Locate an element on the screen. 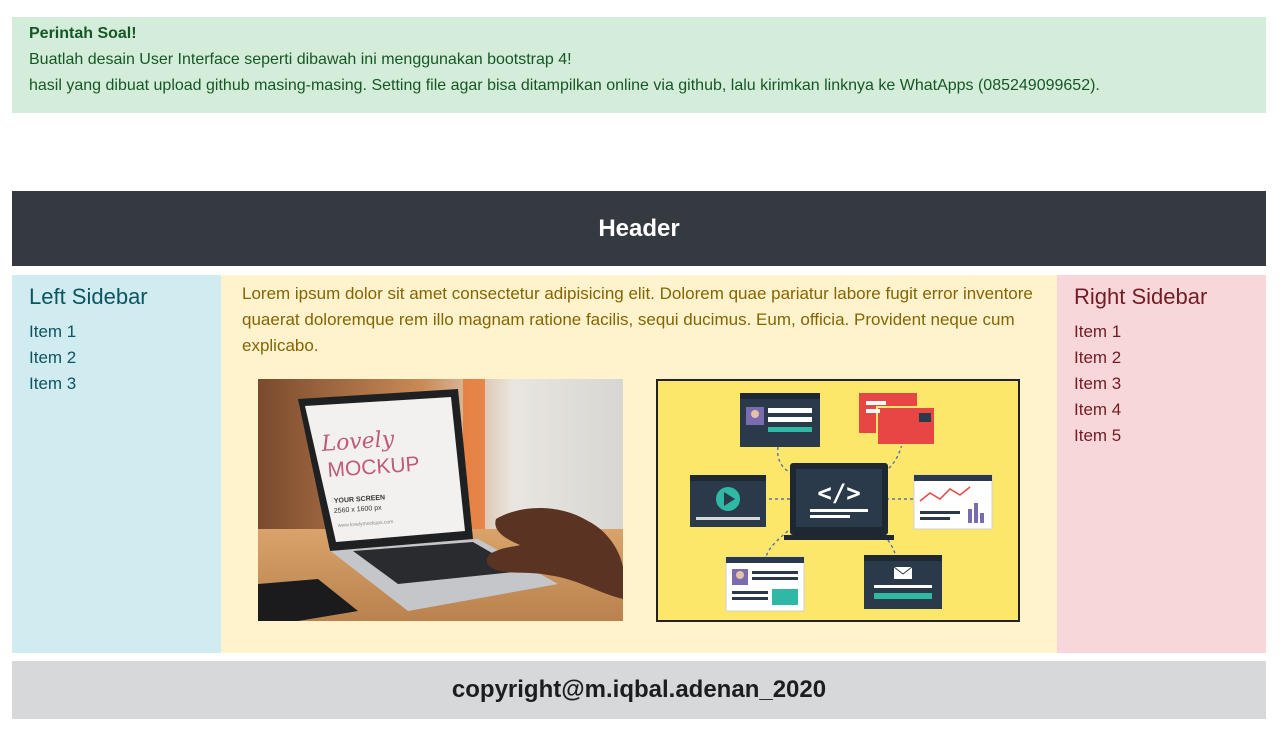 The width and height of the screenshot is (1284, 734). left-sidebar-list: Item 1 Item 2 Item 3 is located at coordinates (116, 358).